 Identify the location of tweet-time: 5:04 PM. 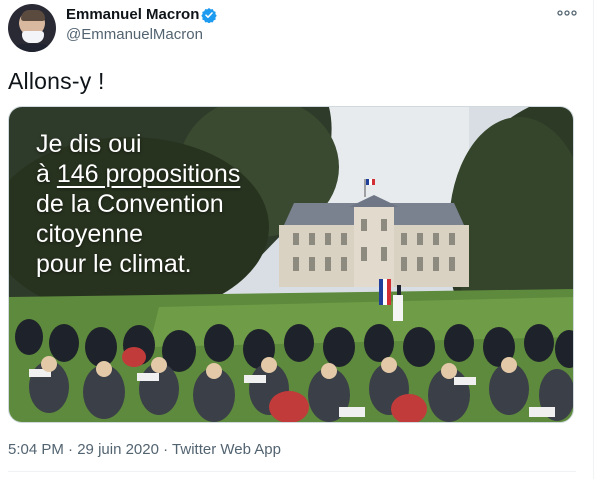
(36, 449).